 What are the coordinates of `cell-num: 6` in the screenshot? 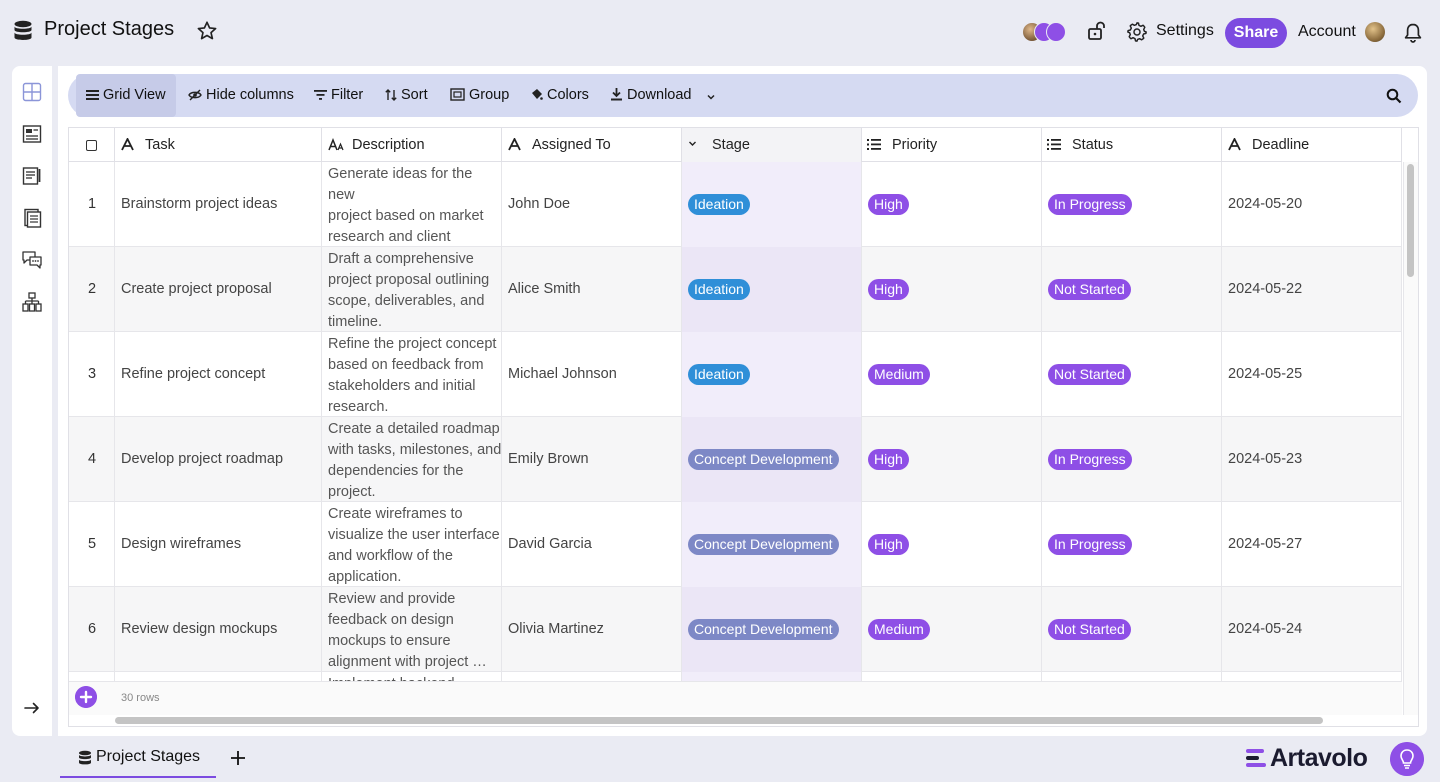 It's located at (92, 629).